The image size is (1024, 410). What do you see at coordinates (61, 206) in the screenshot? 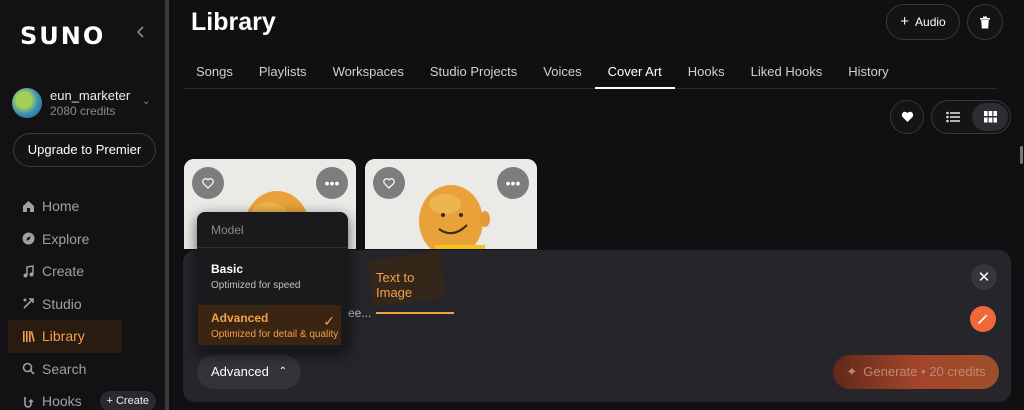
I see `sidebar-item-label: Home` at bounding box center [61, 206].